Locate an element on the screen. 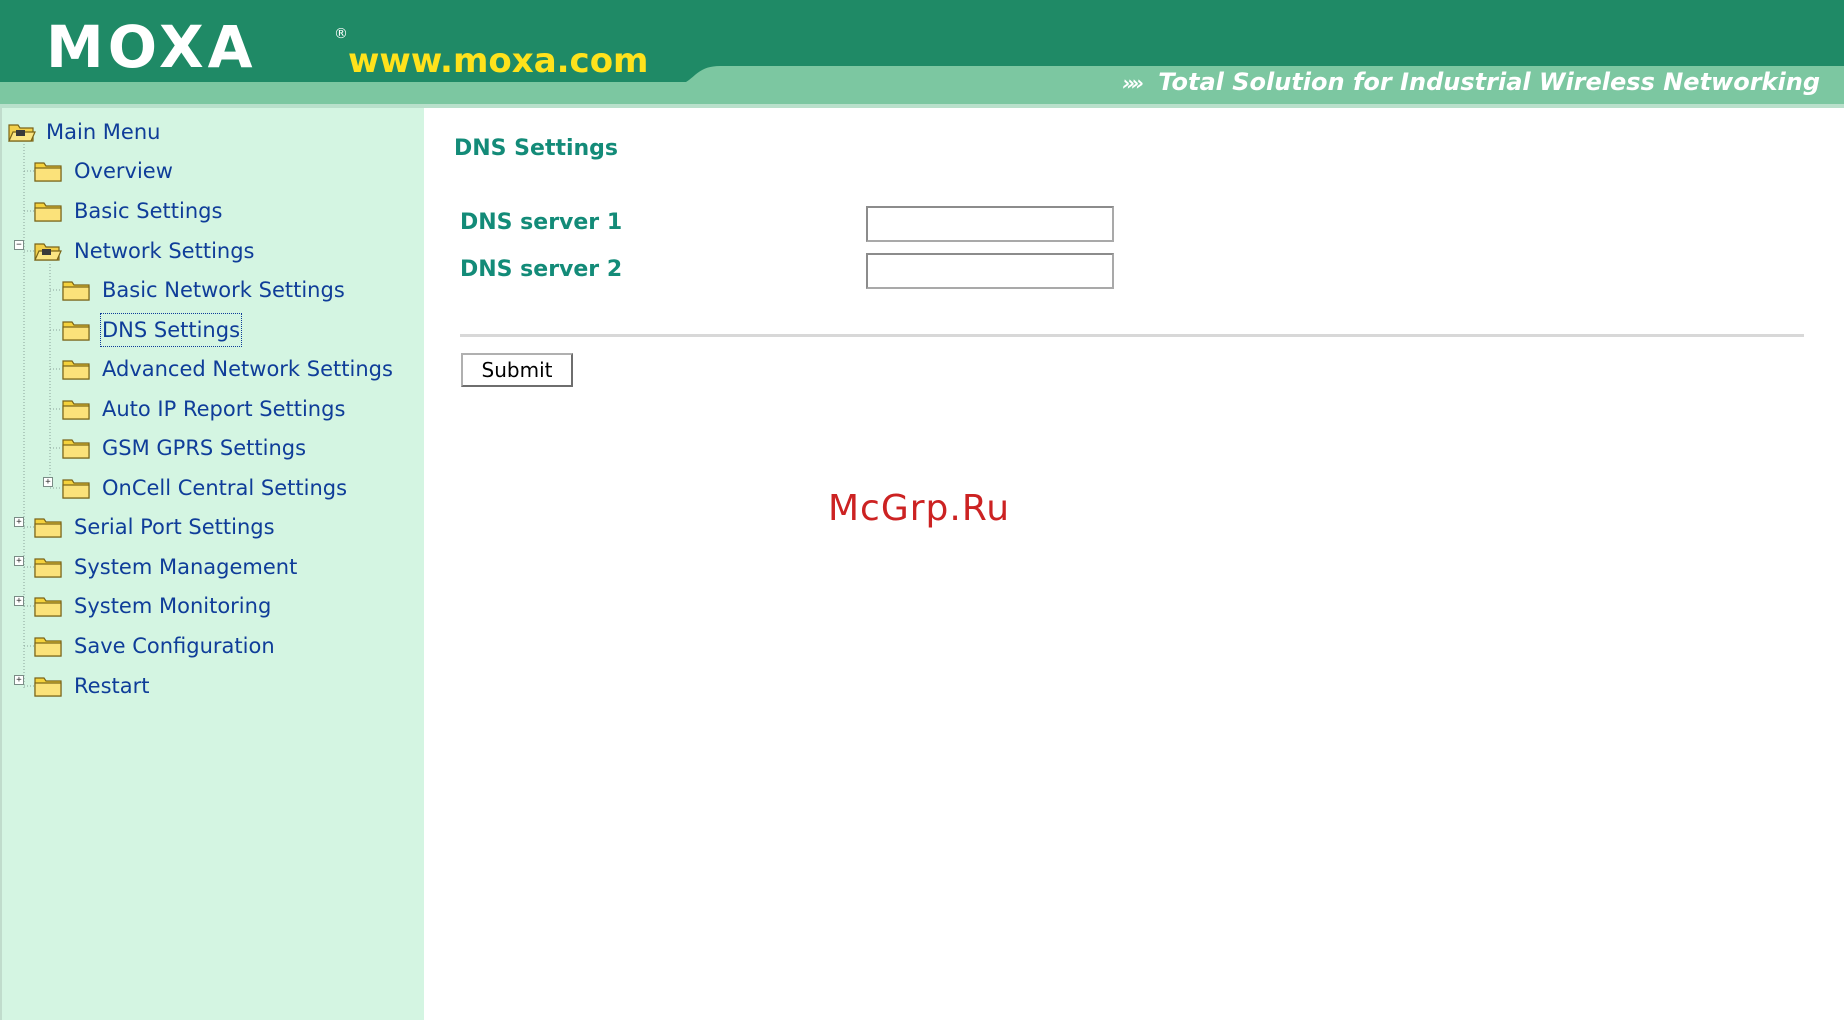 Image resolution: width=1844 pixels, height=1020 pixels. sidebar-item-advanced-network-settings: Advanced Network Settings is located at coordinates (227, 369).